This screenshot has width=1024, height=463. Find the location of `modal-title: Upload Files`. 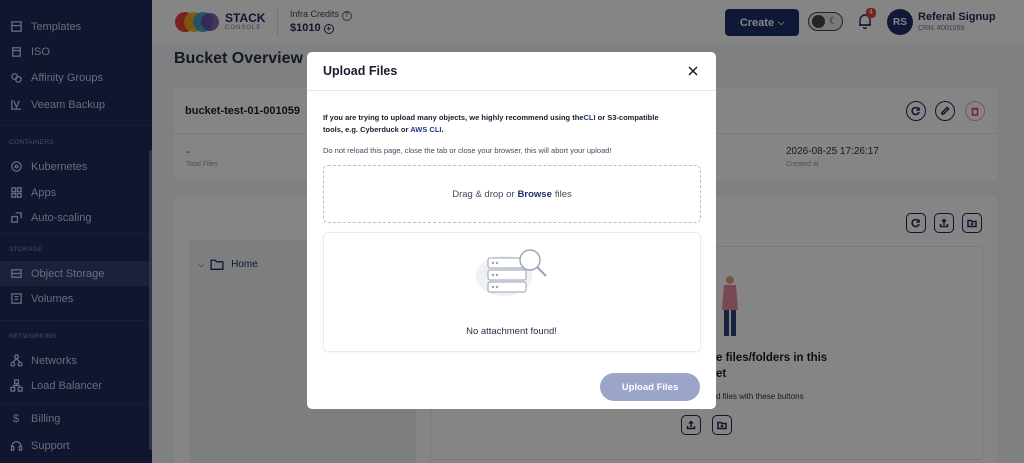

modal-title: Upload Files is located at coordinates (360, 71).